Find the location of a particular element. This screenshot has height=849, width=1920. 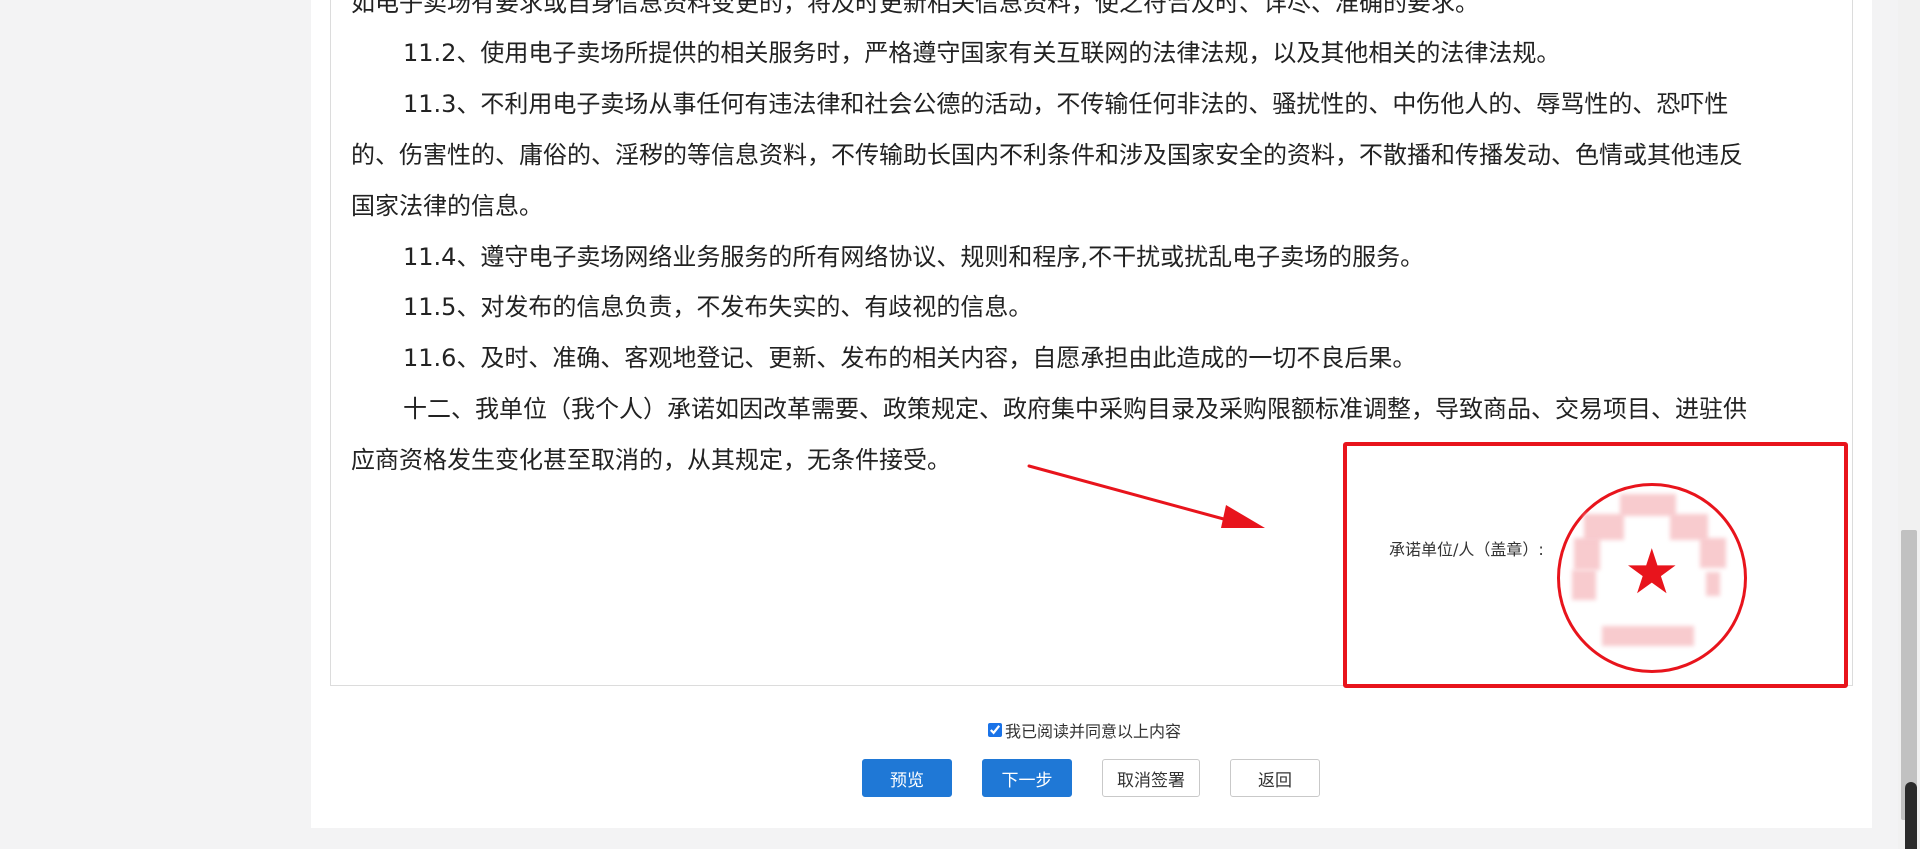

agree-checkbox is located at coordinates (995, 730).